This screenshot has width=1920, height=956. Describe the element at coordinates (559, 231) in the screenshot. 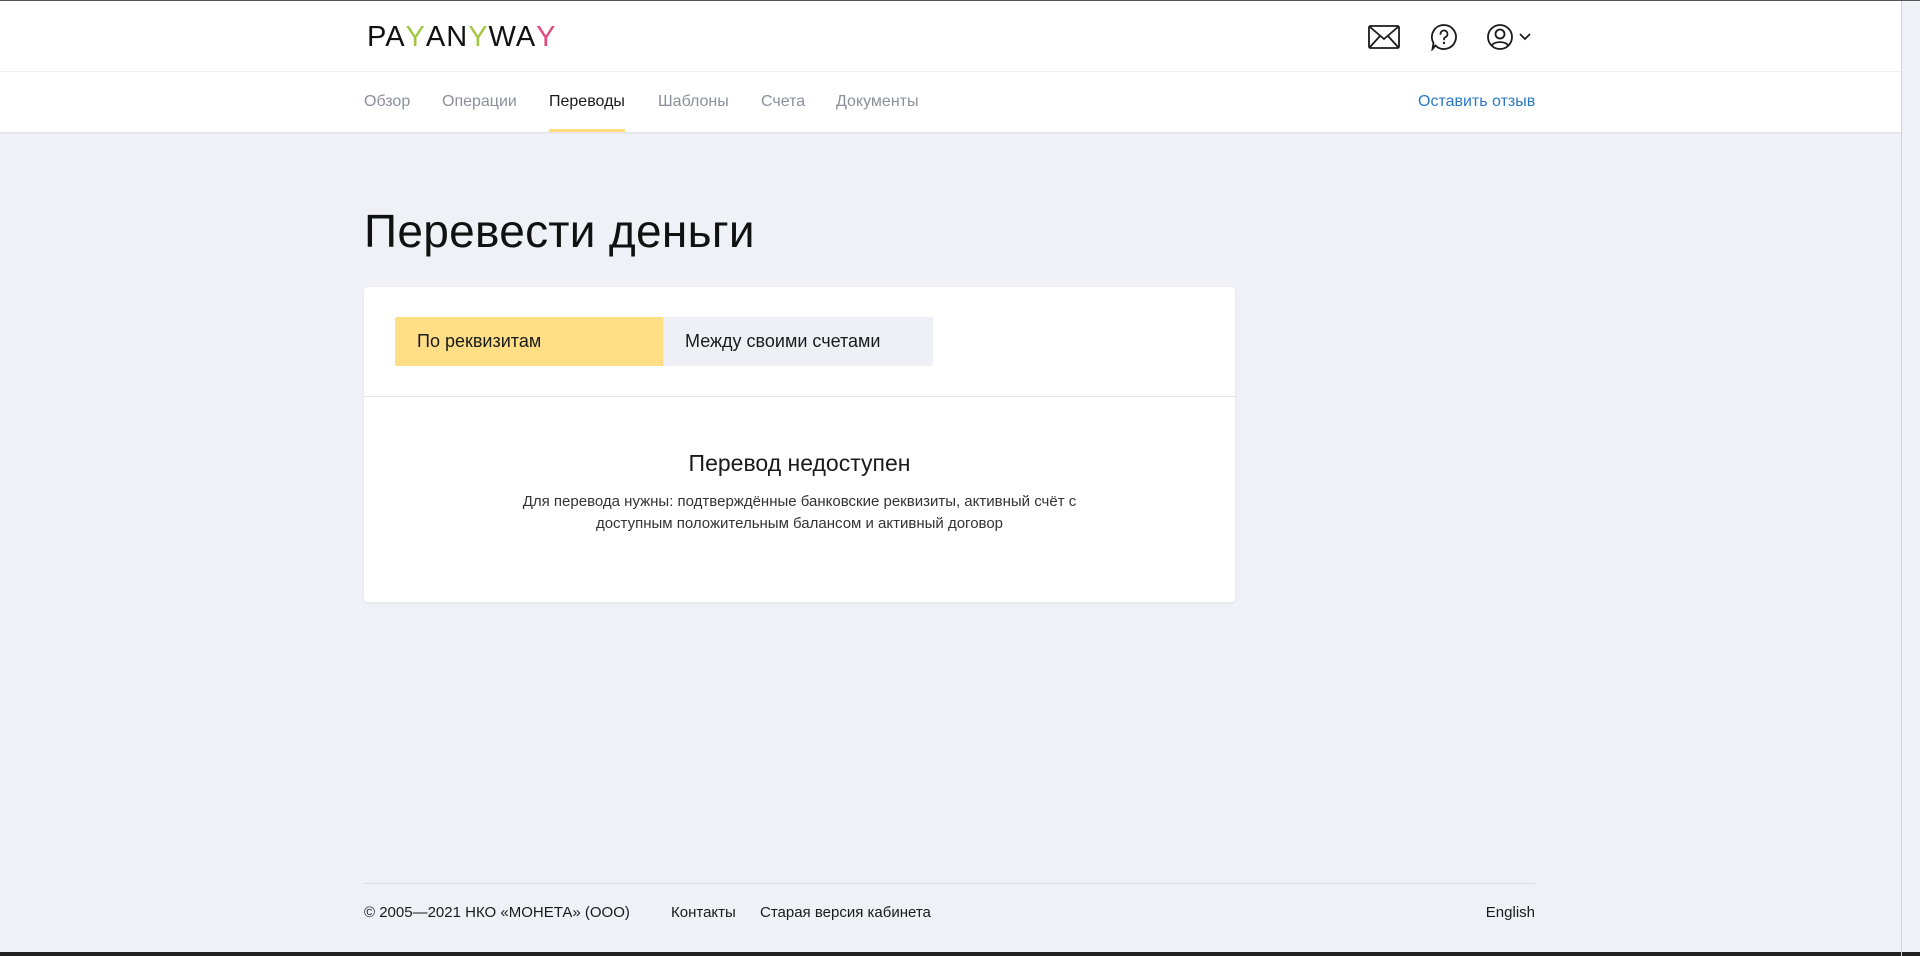

I see `page-title: Перевести деньги` at that location.